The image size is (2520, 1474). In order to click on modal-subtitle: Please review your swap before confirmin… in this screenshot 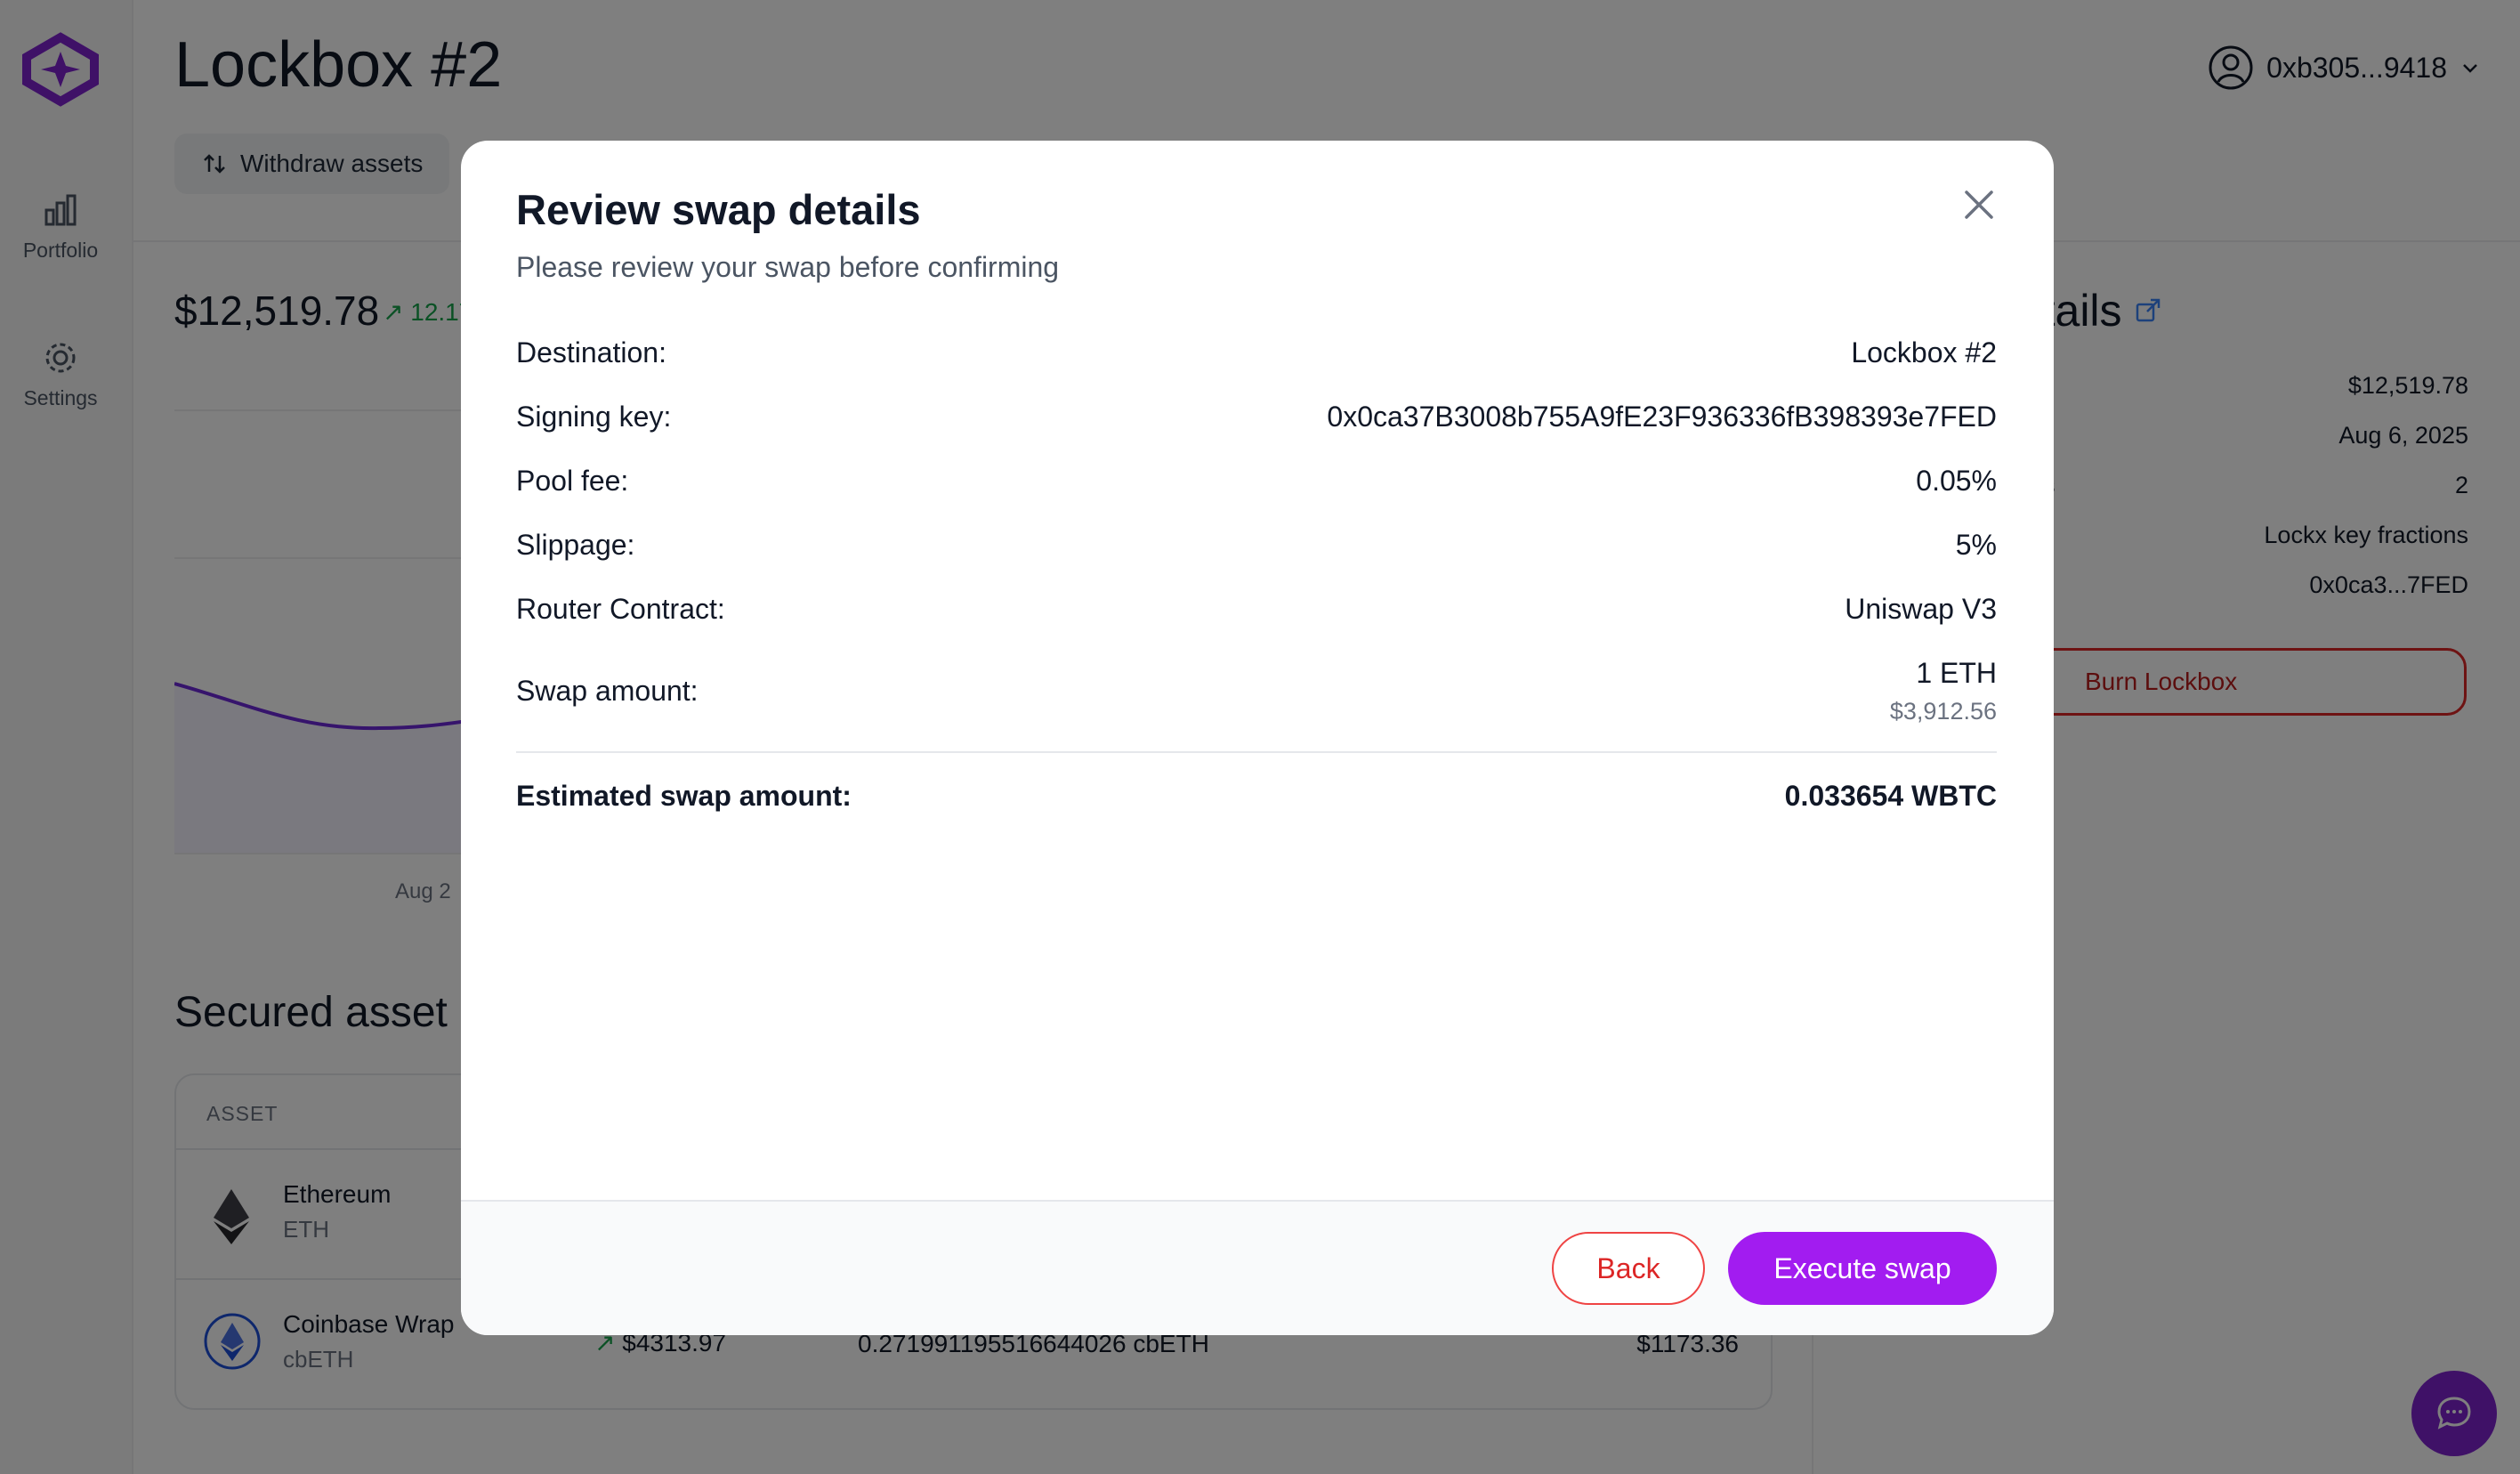, I will do `click(788, 267)`.